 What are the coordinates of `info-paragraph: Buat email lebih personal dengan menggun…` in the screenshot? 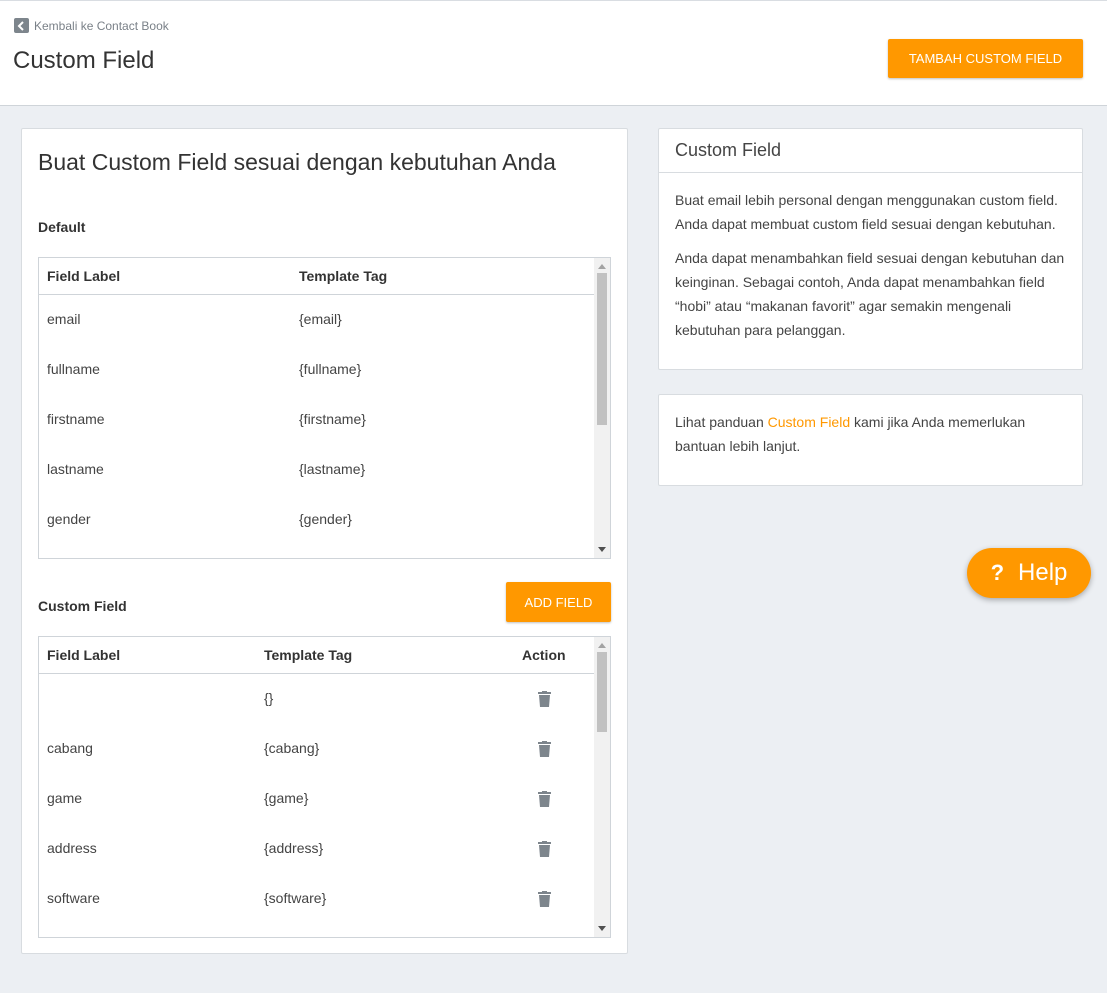 It's located at (866, 212).